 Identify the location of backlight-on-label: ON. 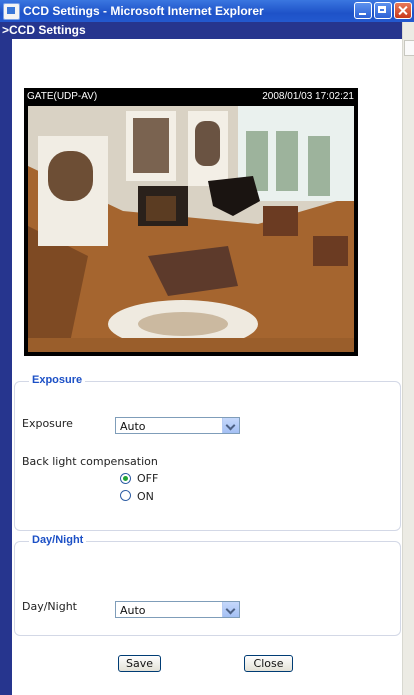
(145, 496).